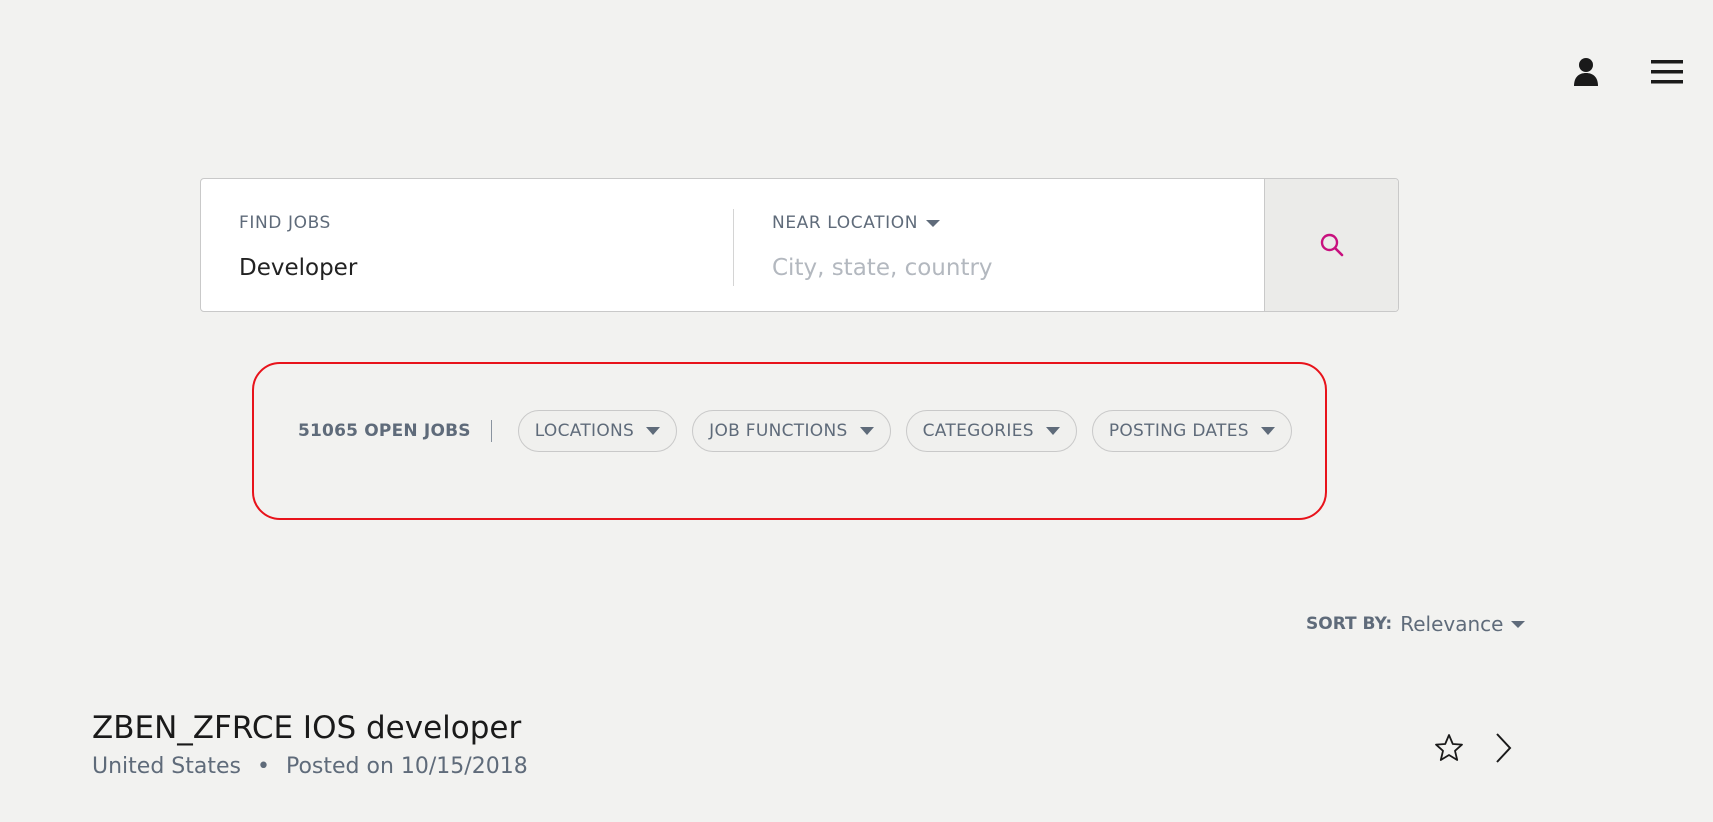 The image size is (1713, 822). Describe the element at coordinates (1628, 72) in the screenshot. I see `header-actions` at that location.